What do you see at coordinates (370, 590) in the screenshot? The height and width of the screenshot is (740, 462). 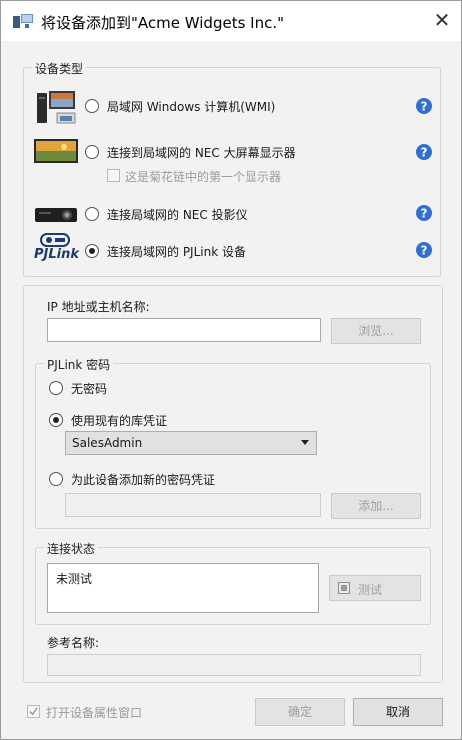 I see `test-connection-label: 测试` at bounding box center [370, 590].